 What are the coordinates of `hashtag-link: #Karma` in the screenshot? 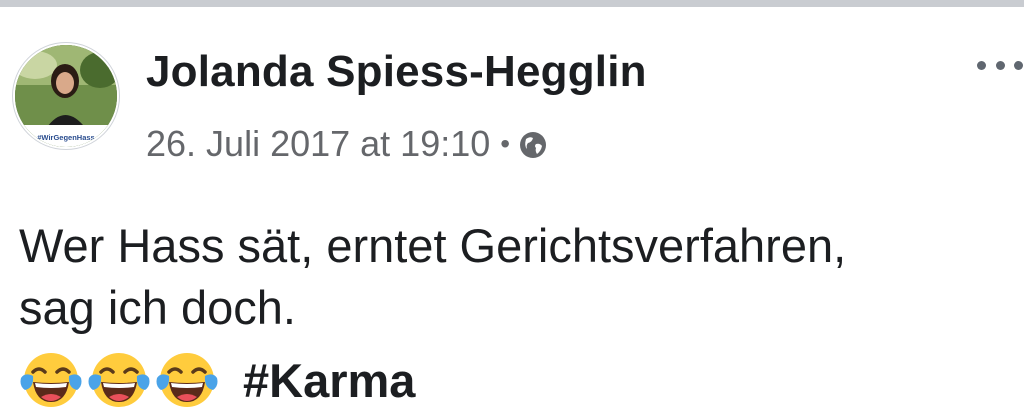 It's located at (329, 380).